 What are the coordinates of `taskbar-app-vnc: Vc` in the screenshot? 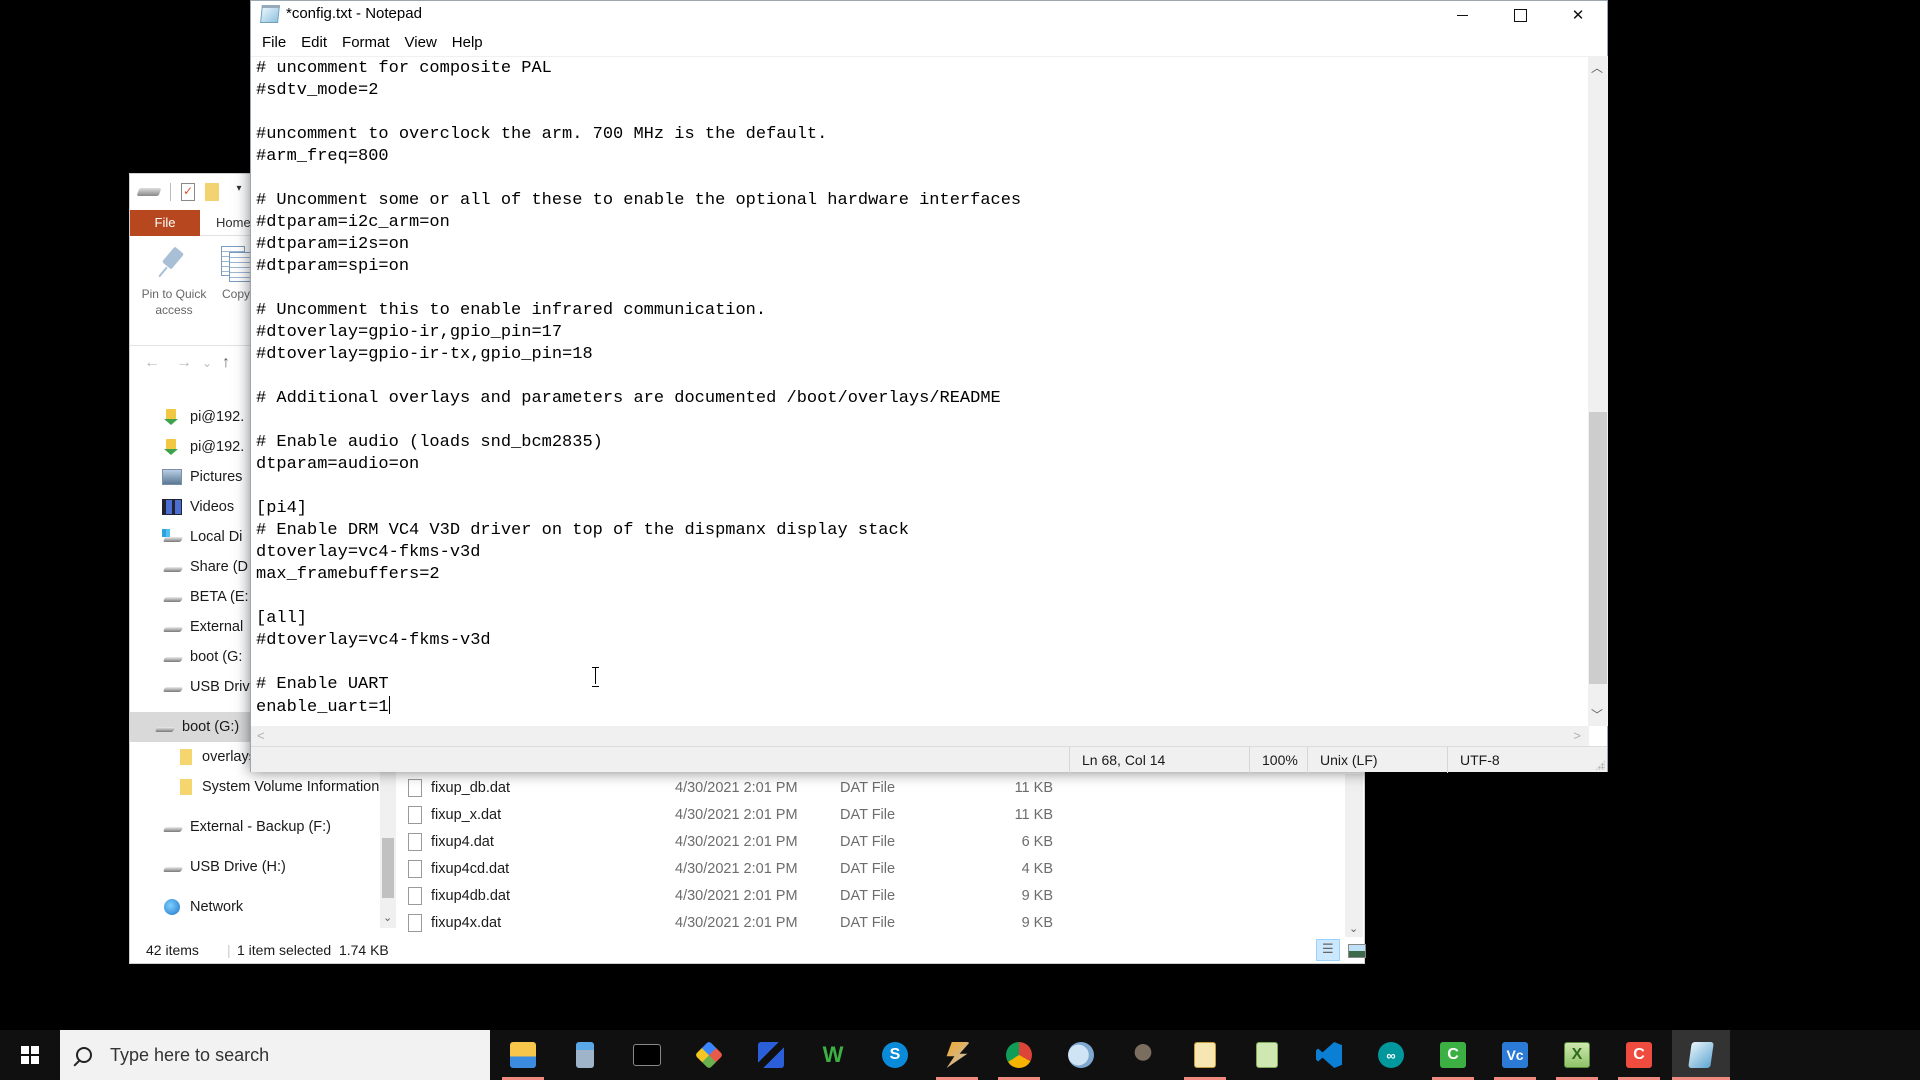 It's located at (1515, 1055).